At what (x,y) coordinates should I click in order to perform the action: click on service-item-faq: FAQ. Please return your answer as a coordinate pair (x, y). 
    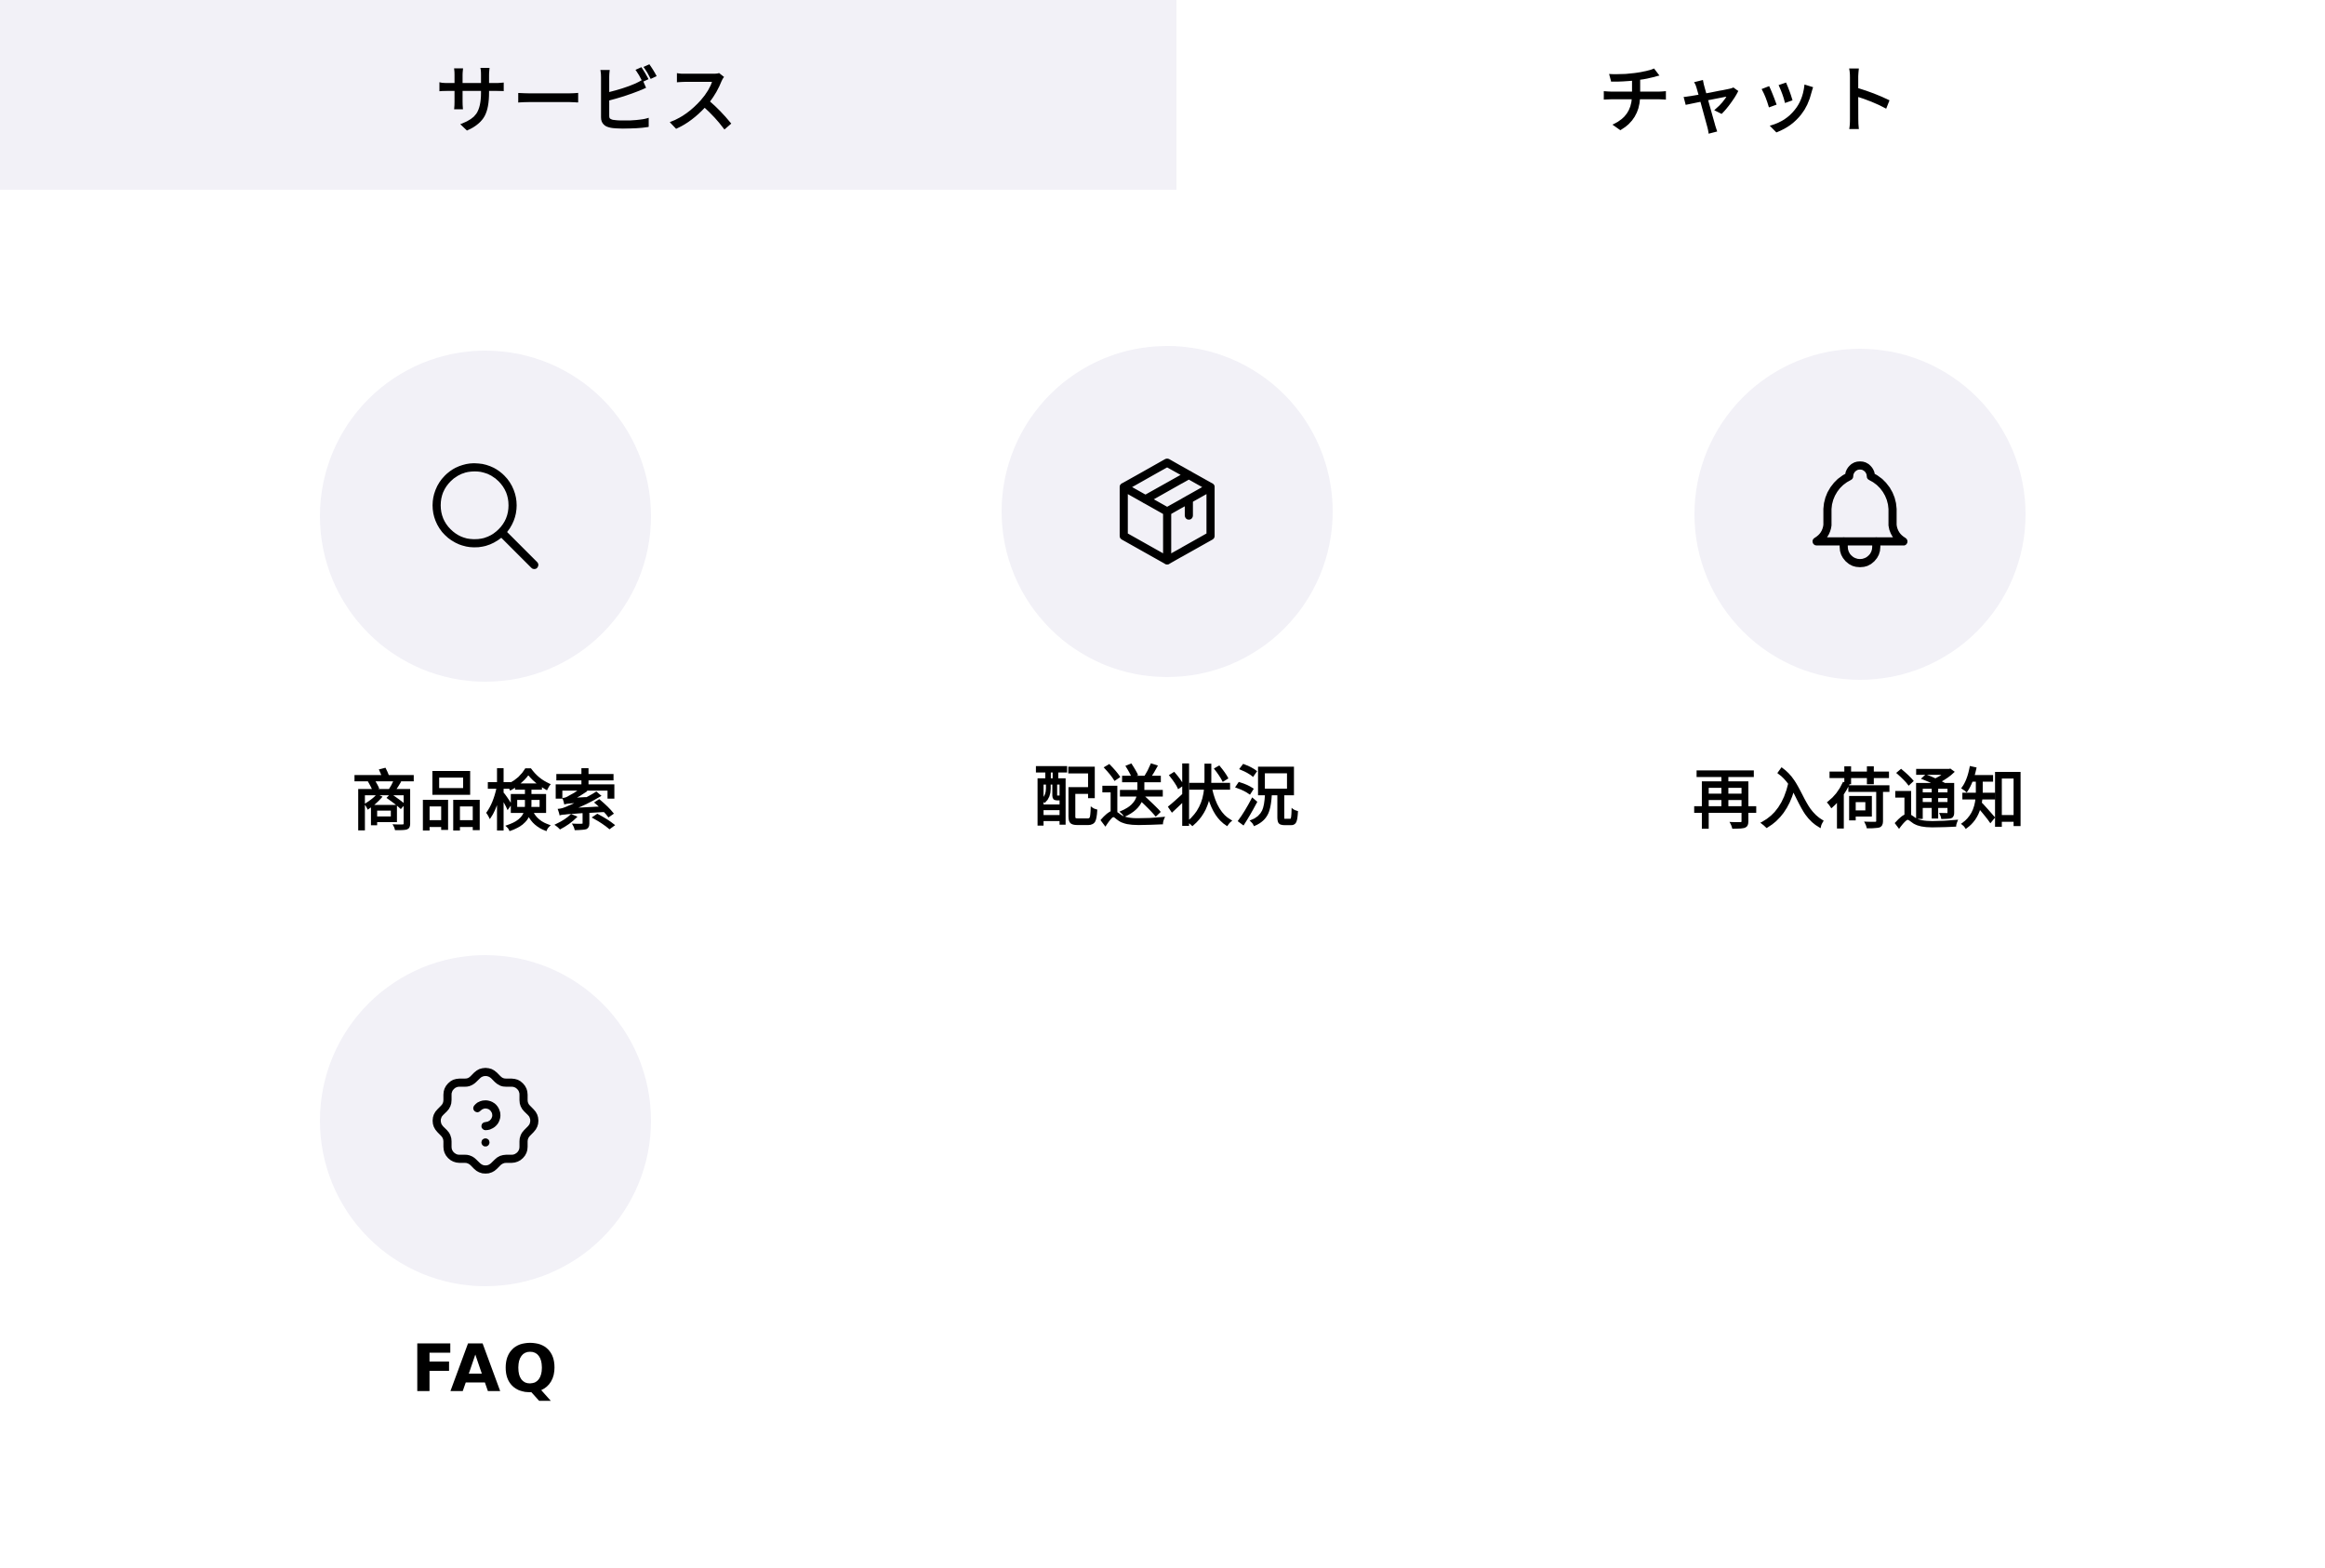
    Looking at the image, I should click on (485, 1215).